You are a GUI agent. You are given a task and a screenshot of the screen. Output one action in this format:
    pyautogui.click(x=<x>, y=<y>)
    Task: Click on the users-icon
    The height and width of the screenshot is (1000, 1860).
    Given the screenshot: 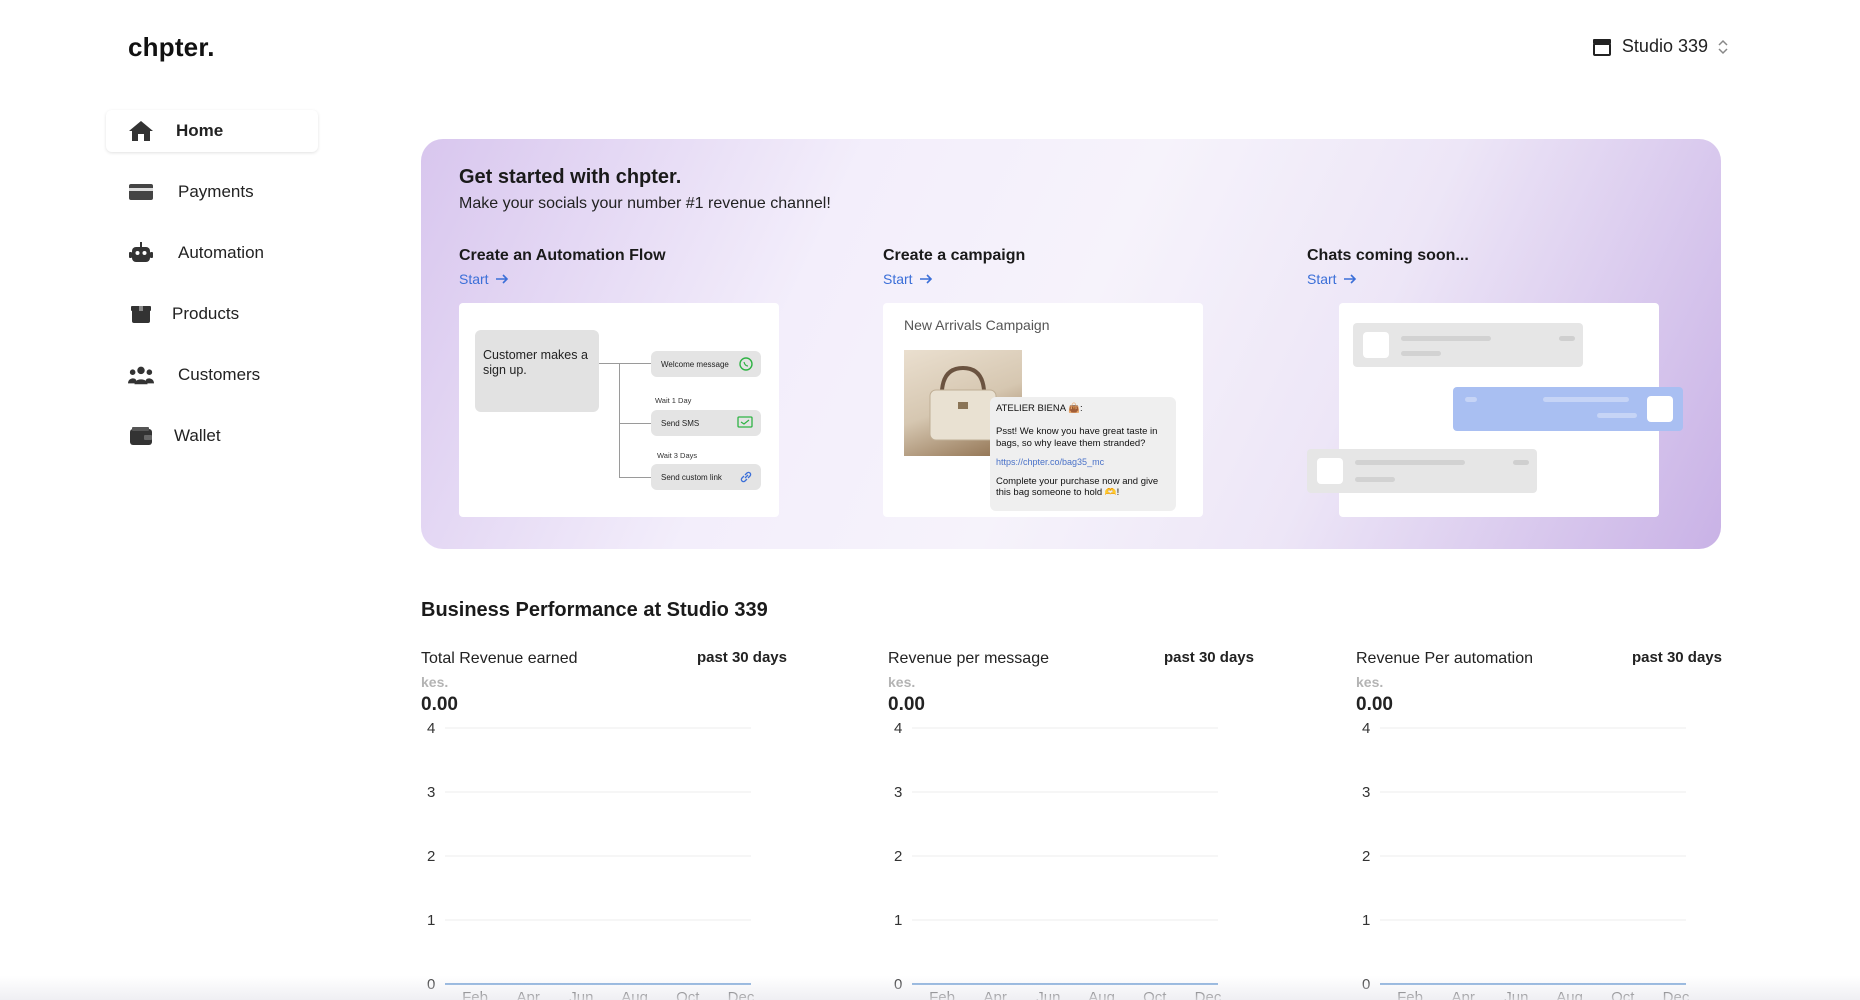 What is the action you would take?
    pyautogui.click(x=141, y=375)
    